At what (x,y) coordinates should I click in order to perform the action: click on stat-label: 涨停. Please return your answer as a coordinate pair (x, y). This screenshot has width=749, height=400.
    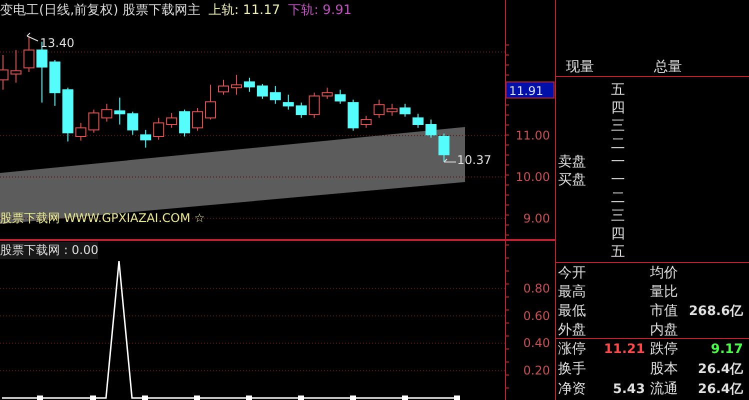
    Looking at the image, I should click on (572, 349).